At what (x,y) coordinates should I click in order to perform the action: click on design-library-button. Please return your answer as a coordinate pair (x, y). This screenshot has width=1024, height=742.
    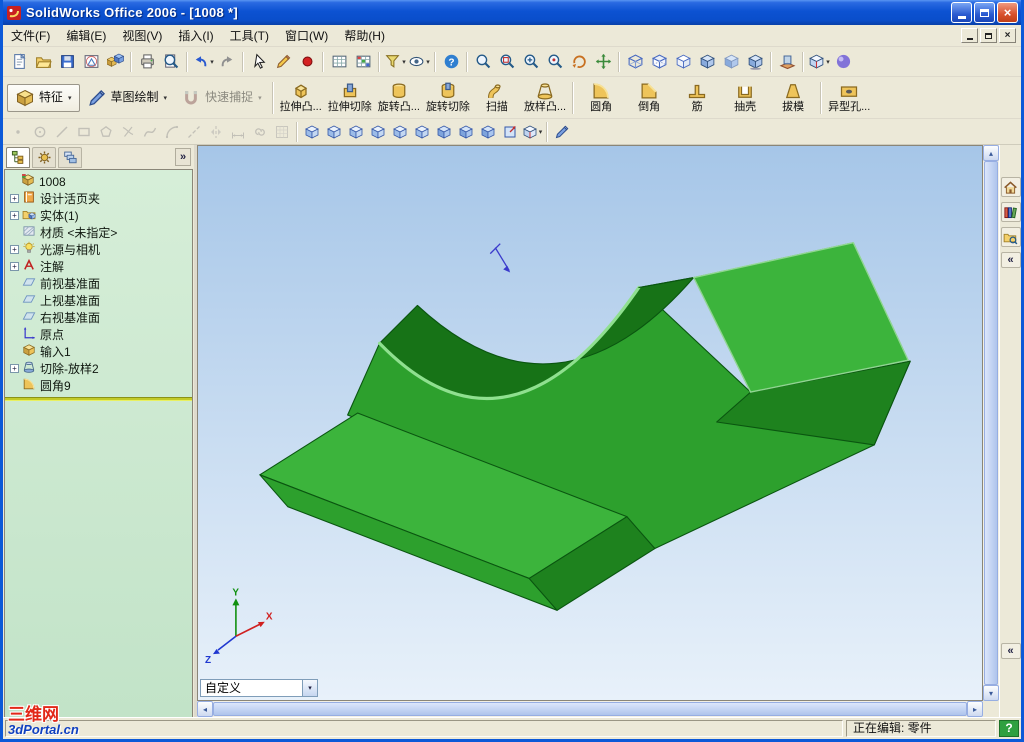
    Looking at the image, I should click on (1010, 212).